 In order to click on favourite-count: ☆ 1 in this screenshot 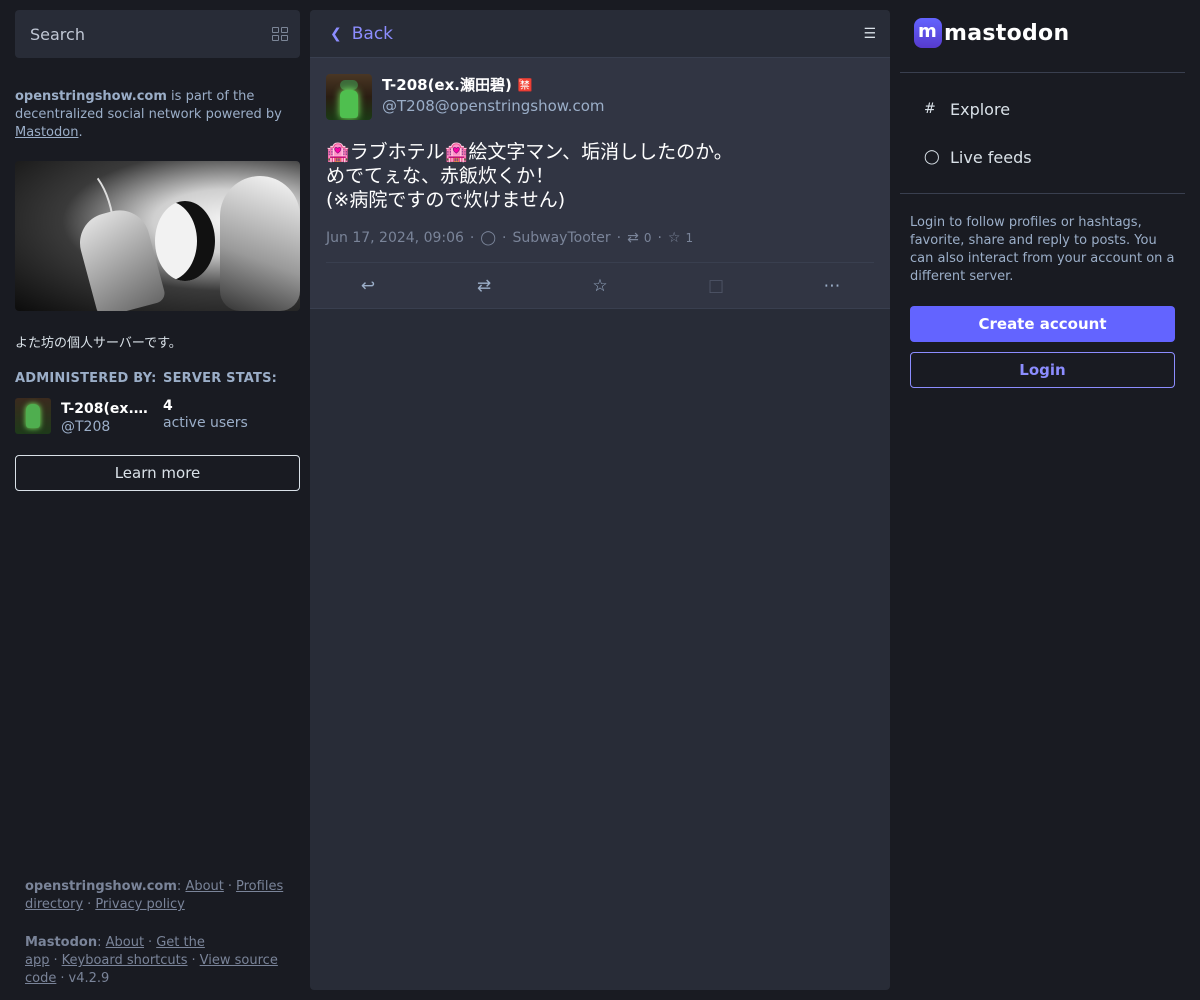, I will do `click(680, 238)`.